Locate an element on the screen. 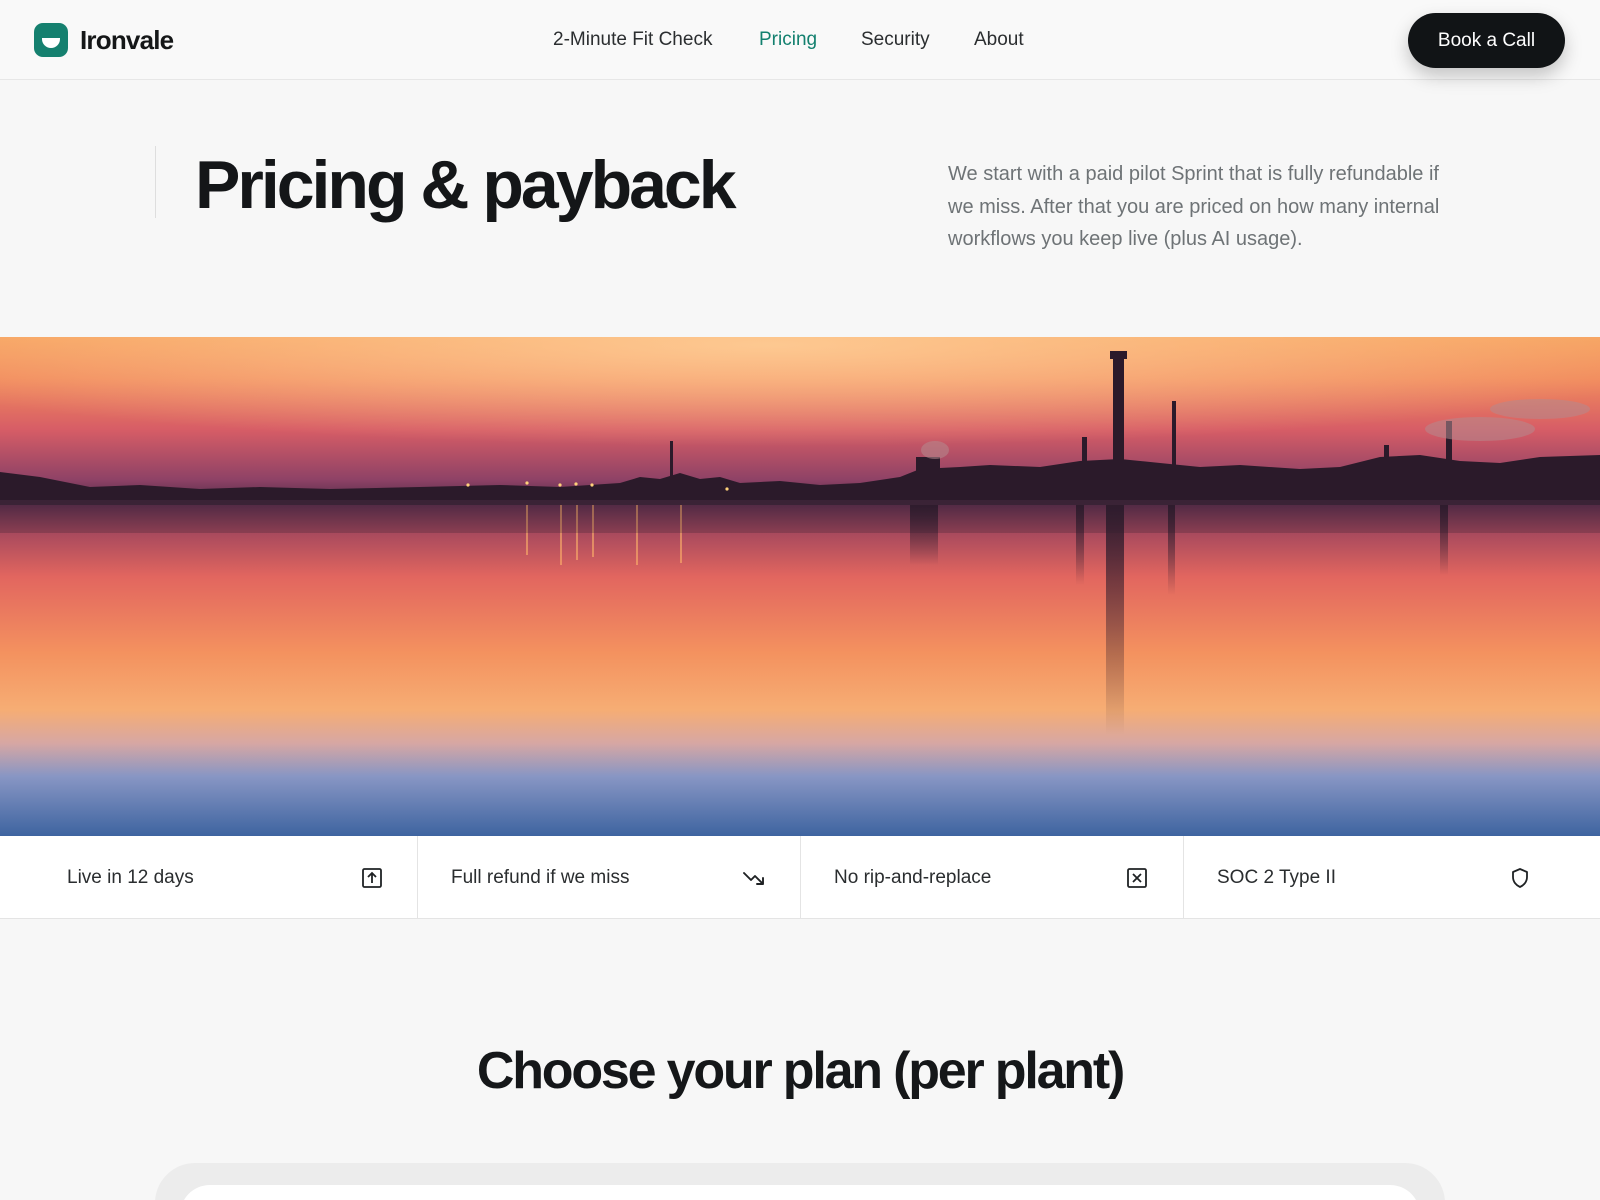 The height and width of the screenshot is (1200, 1600). book-call-button: Book a Call is located at coordinates (1486, 40).